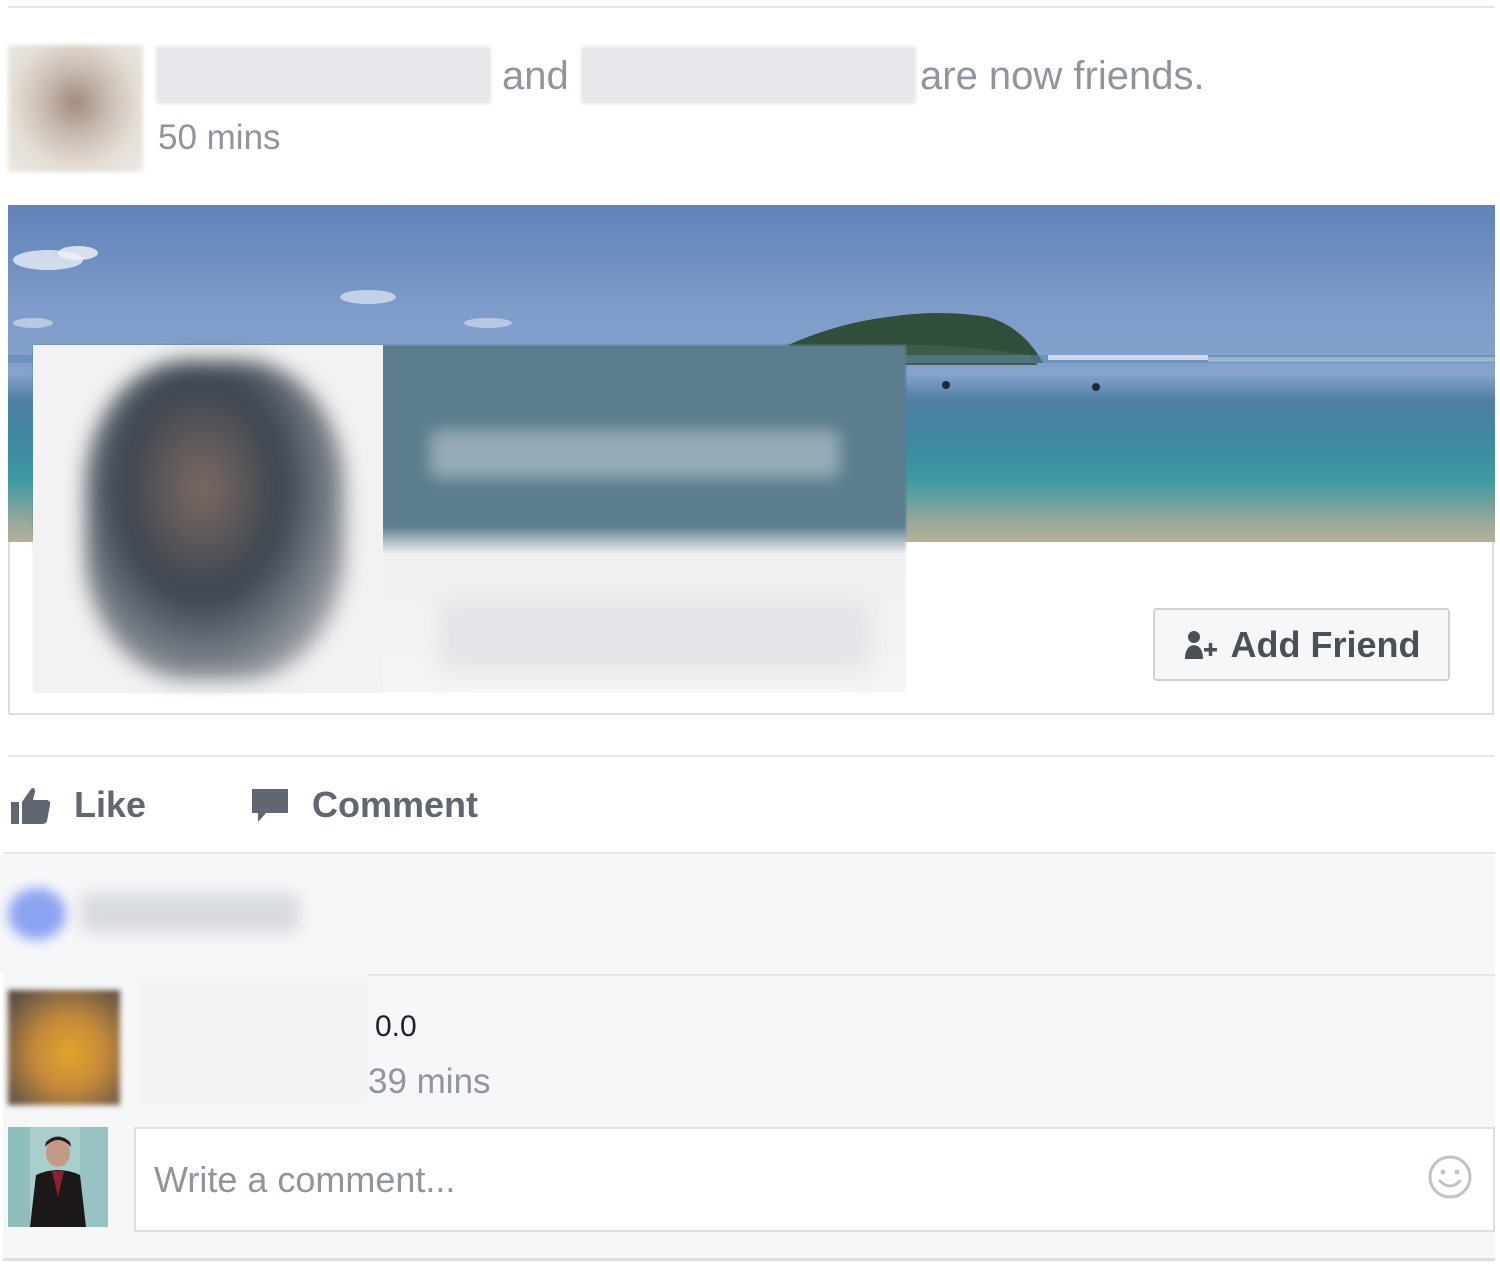 This screenshot has width=1500, height=1268. What do you see at coordinates (219, 138) in the screenshot?
I see `story-timestamp: 50 mins` at bounding box center [219, 138].